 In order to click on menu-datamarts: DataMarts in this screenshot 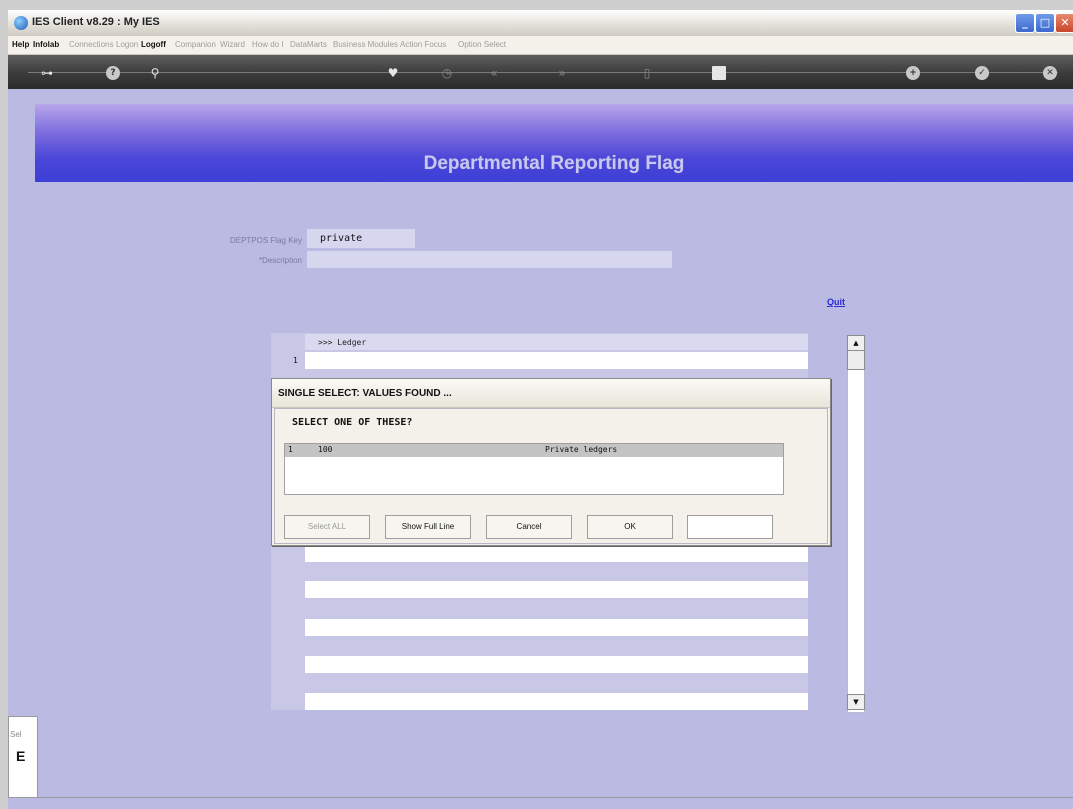, I will do `click(308, 44)`.